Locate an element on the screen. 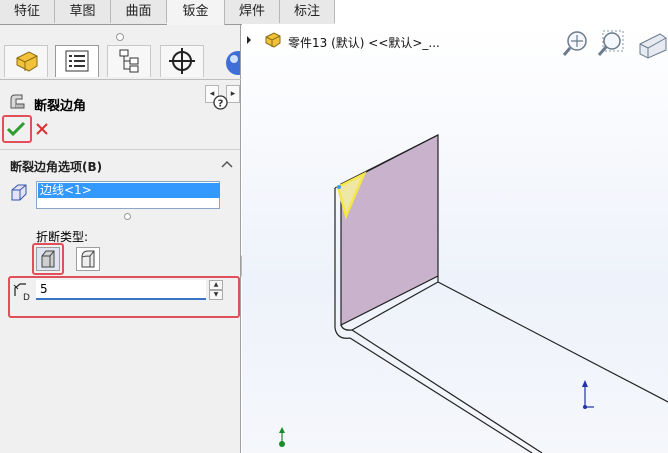  part-icon is located at coordinates (27, 61).